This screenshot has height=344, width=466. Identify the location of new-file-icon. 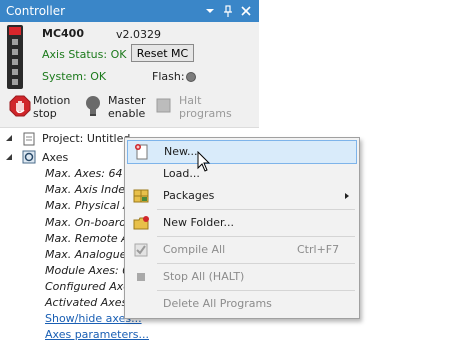
(142, 152).